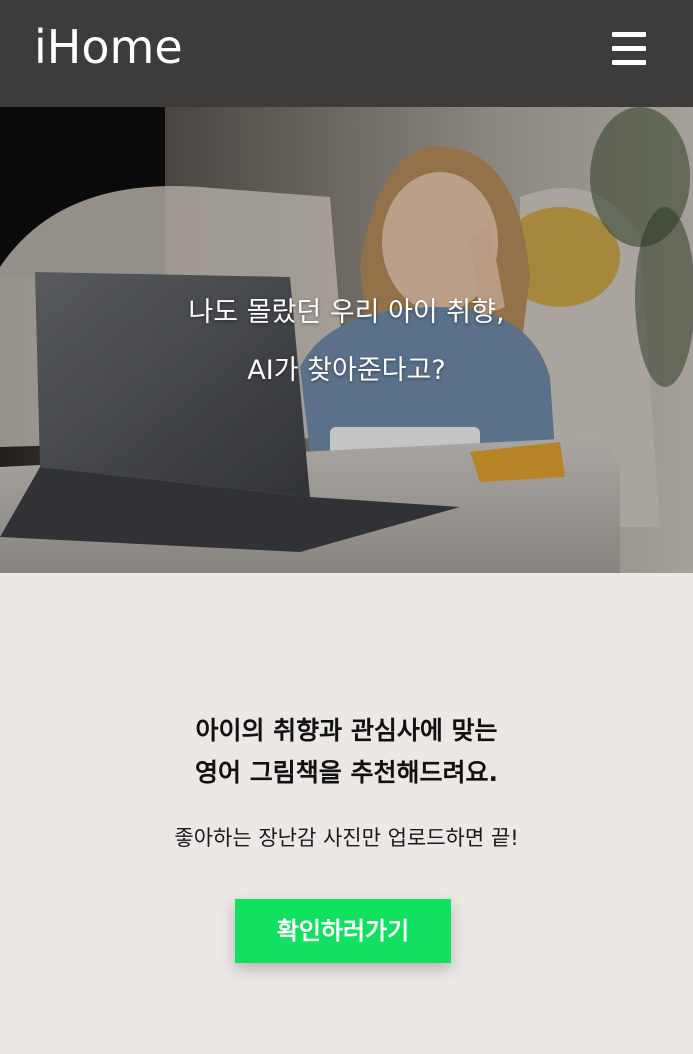 This screenshot has height=1054, width=693. I want to click on hero-headline: 나도 몰랐던 우리 아이 취향, AI가 찾아준다고?, so click(346, 342).